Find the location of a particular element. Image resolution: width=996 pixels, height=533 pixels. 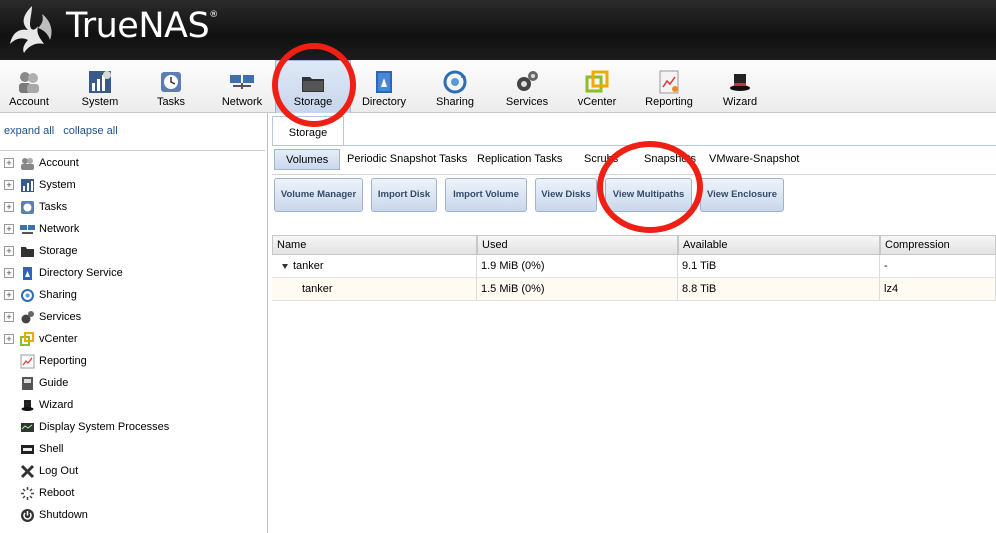

cell-compression: - is located at coordinates (938, 266).